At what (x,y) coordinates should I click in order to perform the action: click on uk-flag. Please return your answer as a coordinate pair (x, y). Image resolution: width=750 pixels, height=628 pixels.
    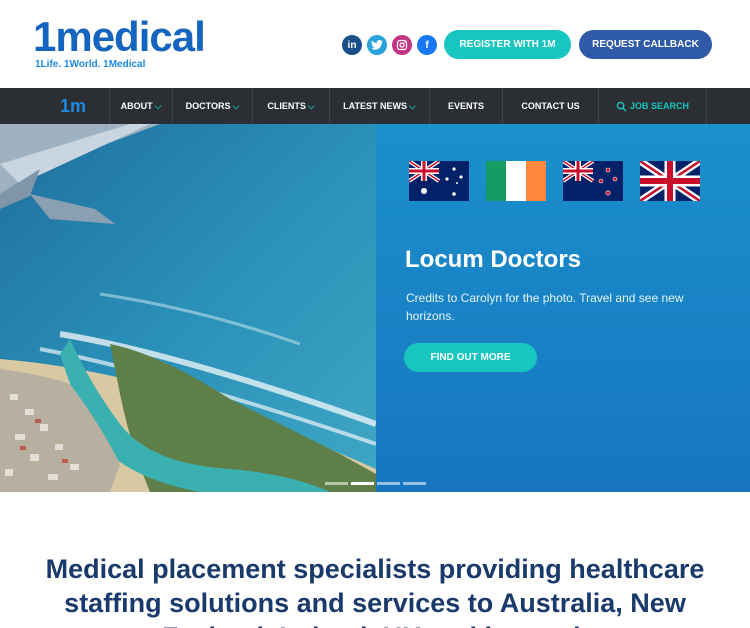
    Looking at the image, I should click on (670, 181).